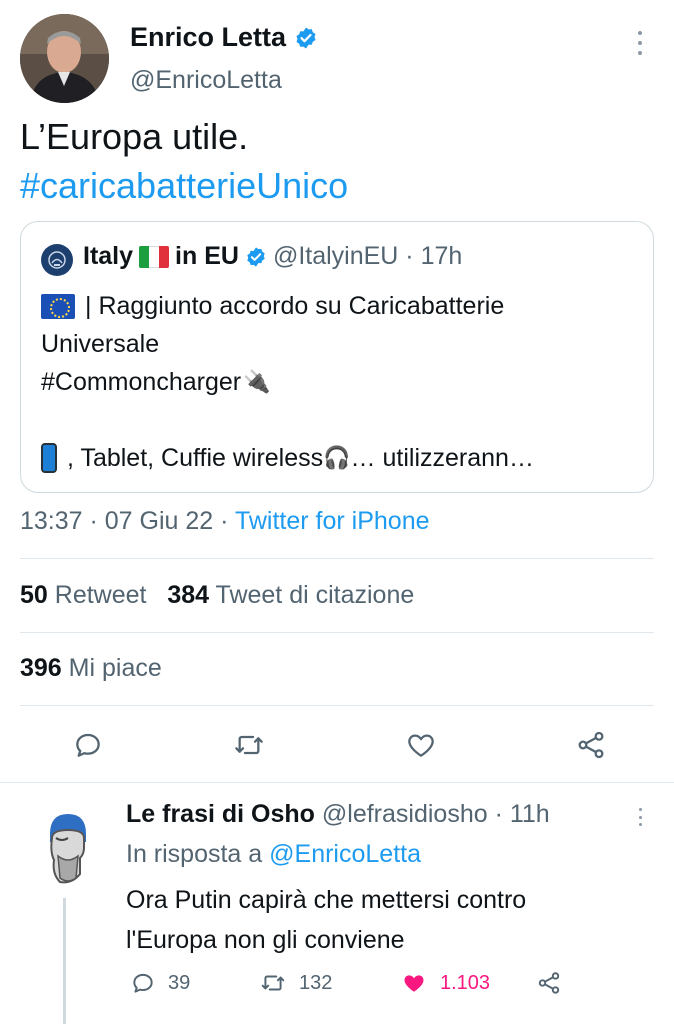 Image resolution: width=674 pixels, height=1024 pixels. I want to click on quoted-author-name-suffix: in EU, so click(207, 256).